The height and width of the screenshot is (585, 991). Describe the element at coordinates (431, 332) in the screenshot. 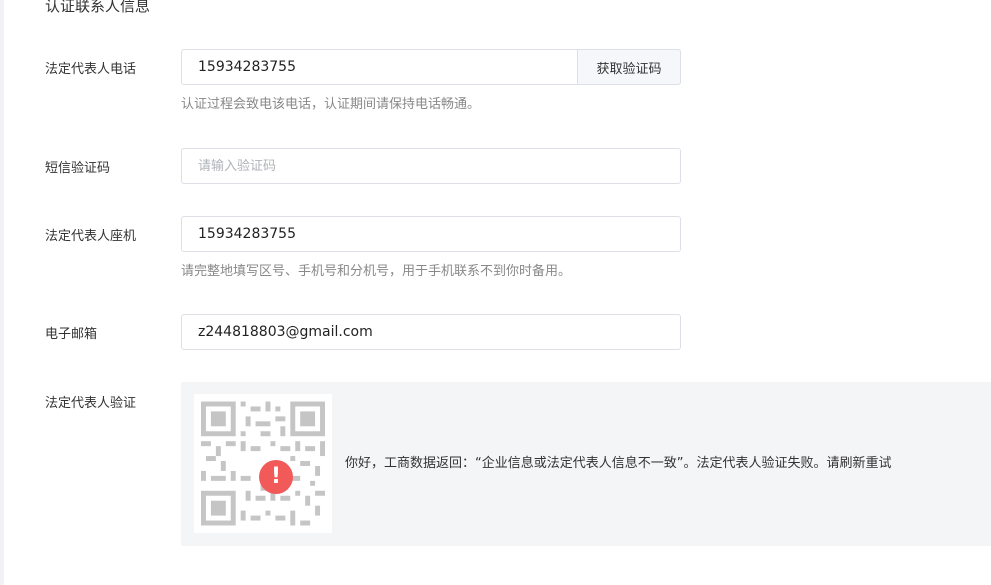

I see `email-input` at that location.